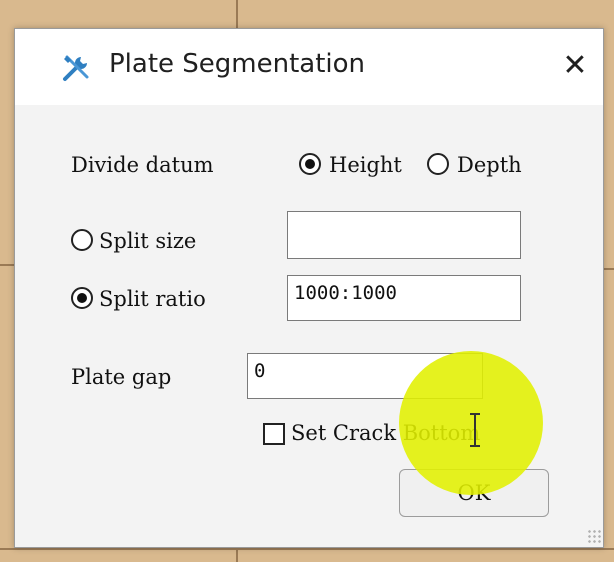 Image resolution: width=614 pixels, height=562 pixels. I want to click on depth-radio, so click(438, 164).